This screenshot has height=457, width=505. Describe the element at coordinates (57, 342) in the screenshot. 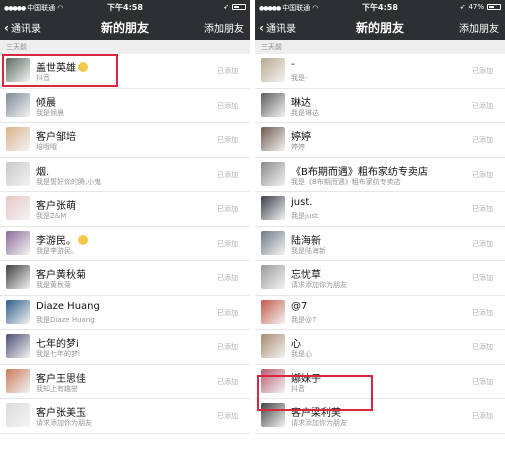

I see `contact-name: 七年的梦i` at that location.